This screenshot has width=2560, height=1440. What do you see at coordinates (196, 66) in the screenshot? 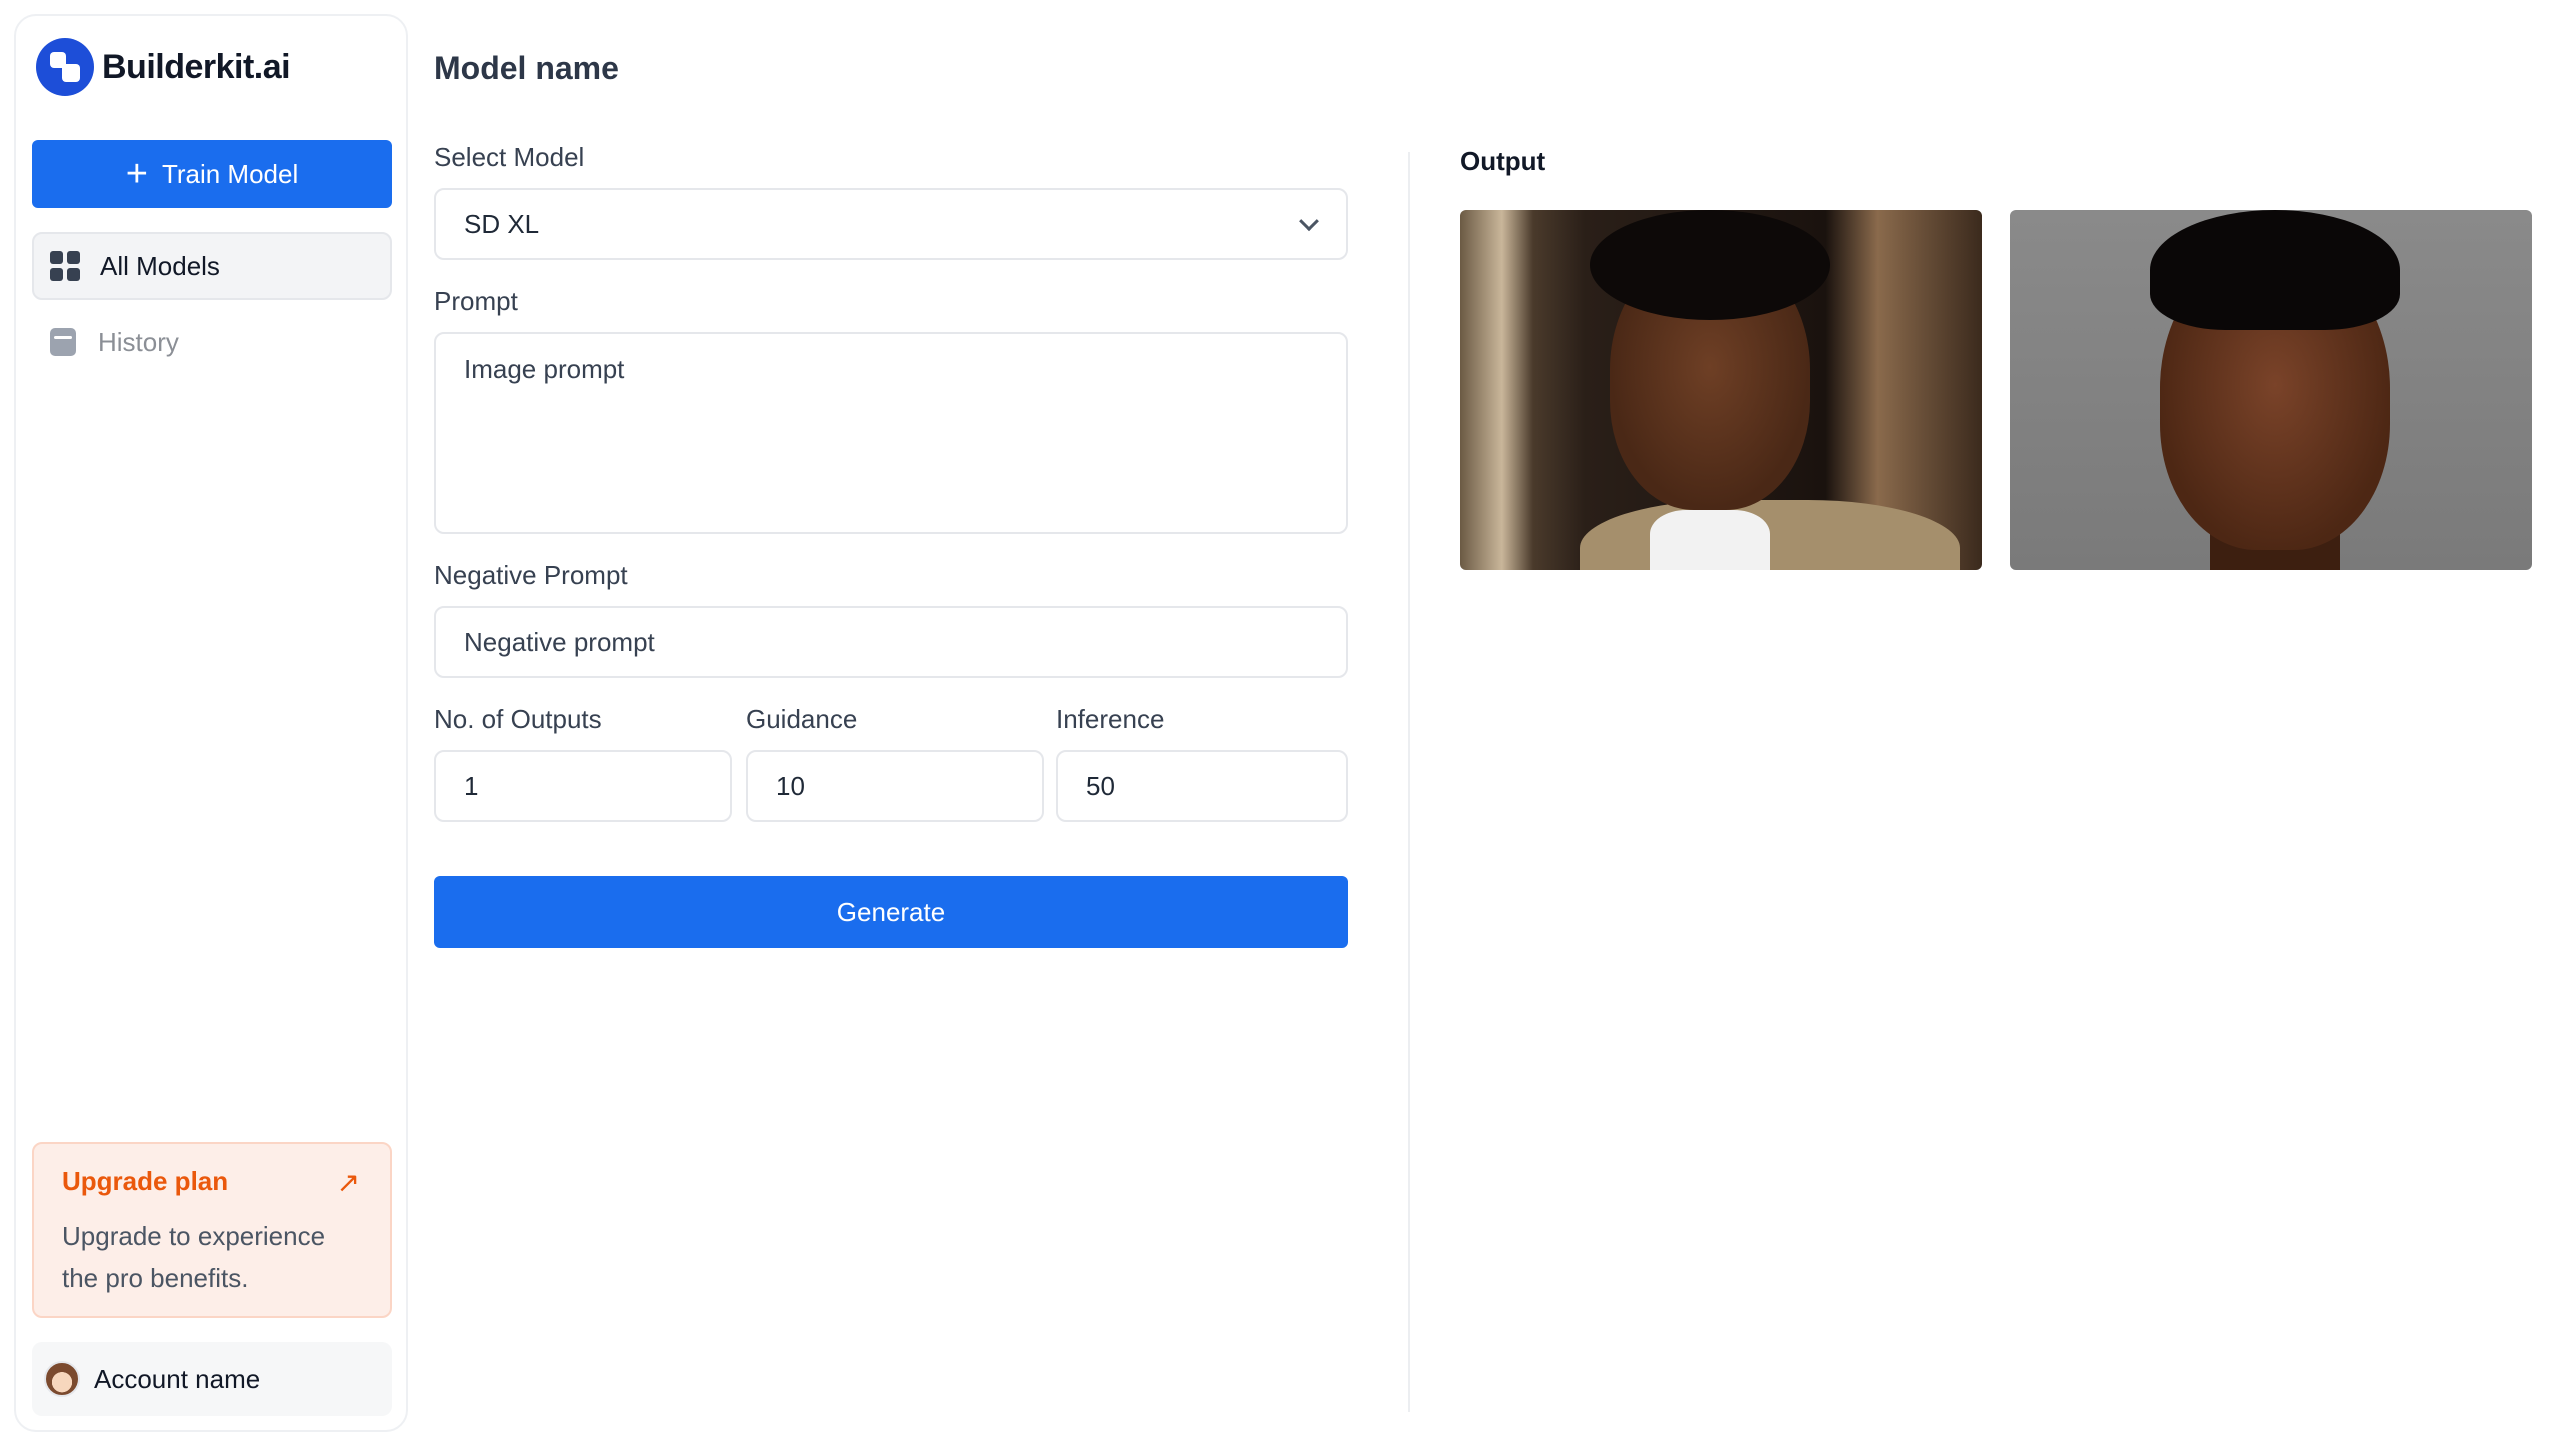
I see `brand-name: Builderkit.ai` at bounding box center [196, 66].